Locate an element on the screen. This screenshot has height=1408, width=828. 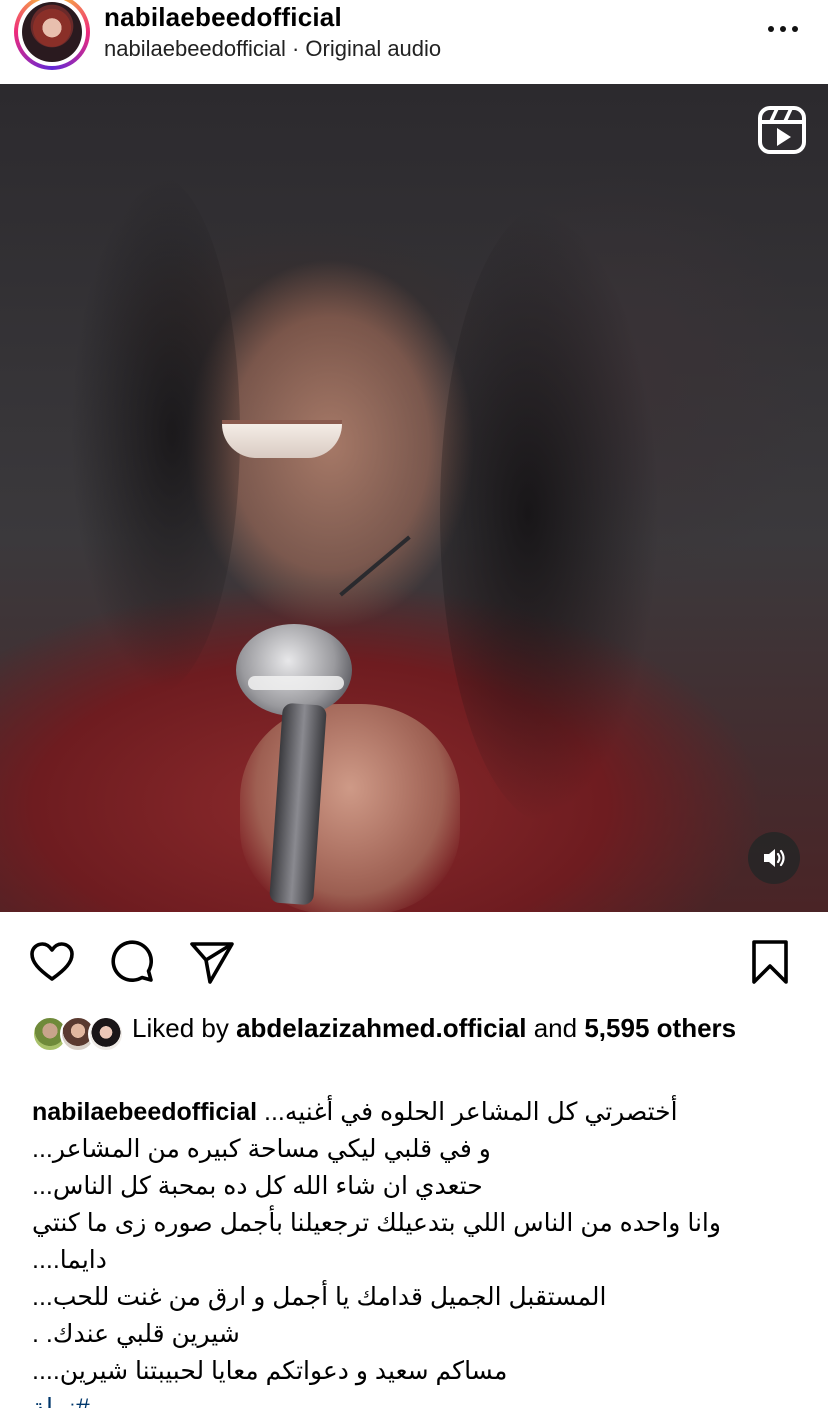
heart-icon is located at coordinates (52, 962).